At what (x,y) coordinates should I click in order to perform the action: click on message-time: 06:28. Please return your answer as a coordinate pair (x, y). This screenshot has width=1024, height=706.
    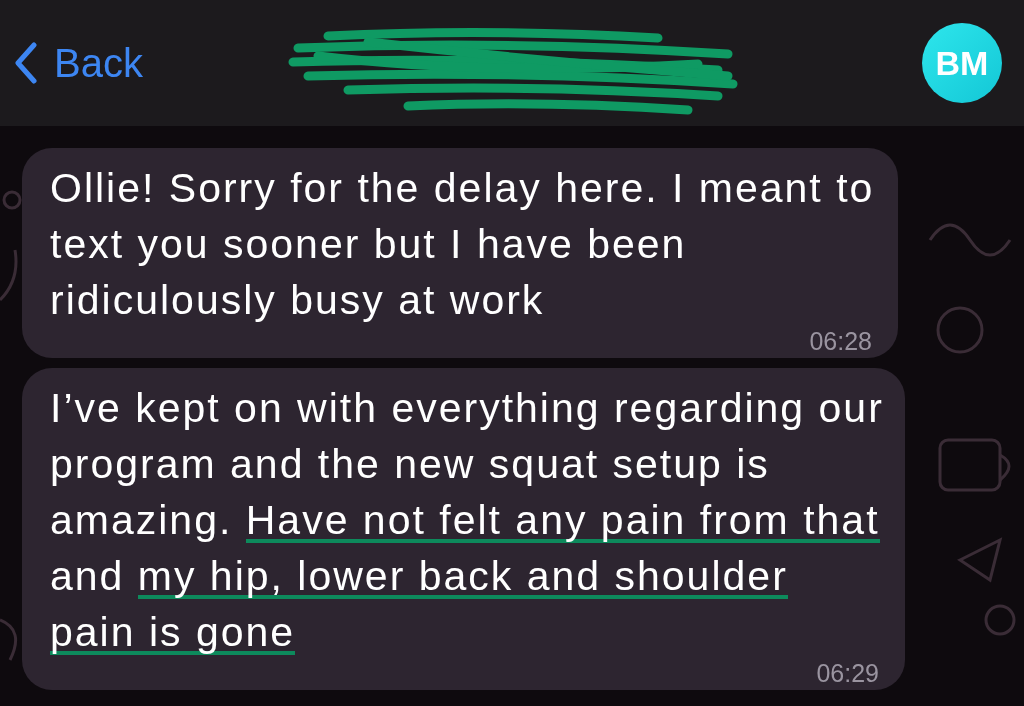
    Looking at the image, I should click on (840, 341).